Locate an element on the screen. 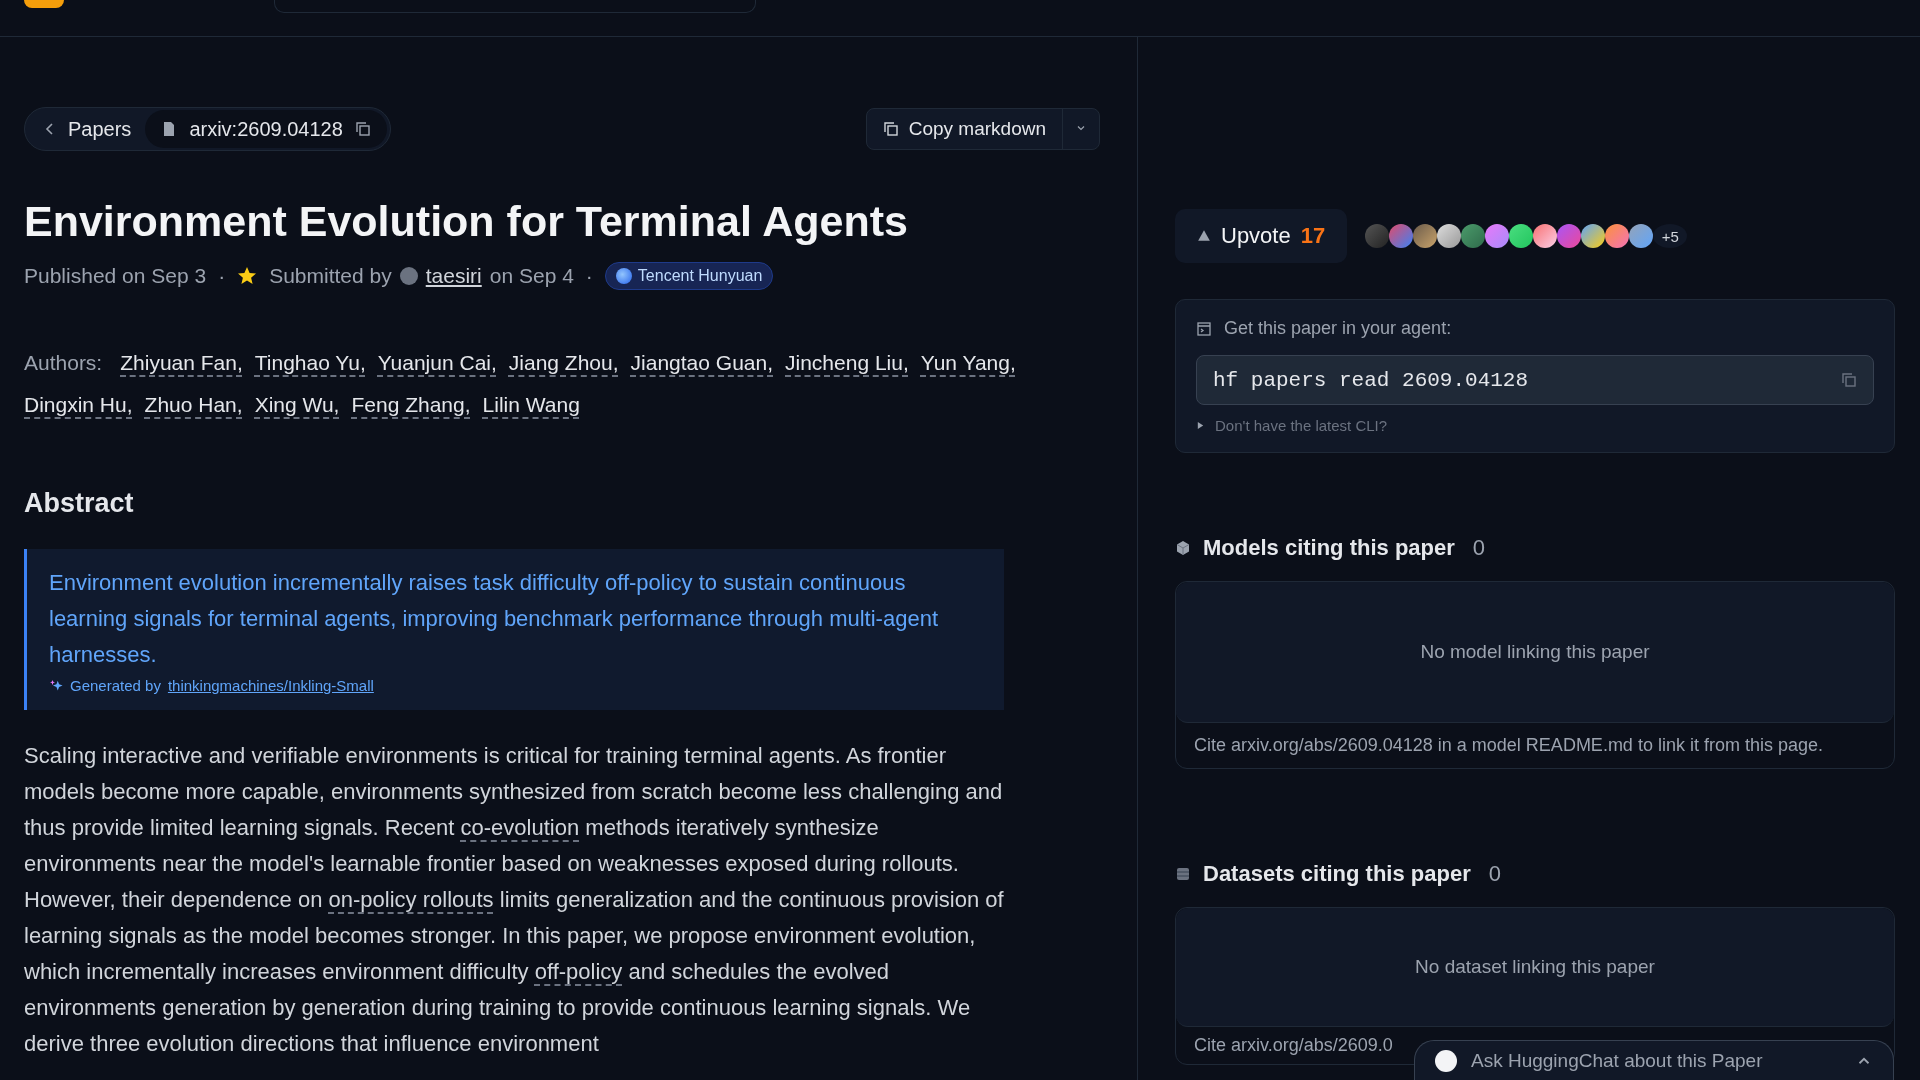  term-link: on-policy rollouts is located at coordinates (411, 899).